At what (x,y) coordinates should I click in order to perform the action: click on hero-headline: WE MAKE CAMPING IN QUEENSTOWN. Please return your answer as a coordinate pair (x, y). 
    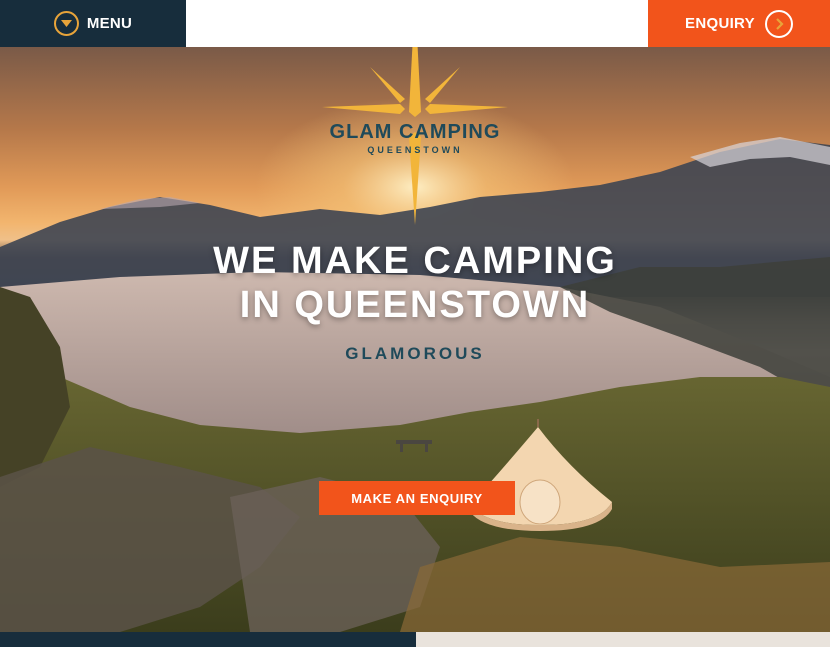
    Looking at the image, I should click on (415, 283).